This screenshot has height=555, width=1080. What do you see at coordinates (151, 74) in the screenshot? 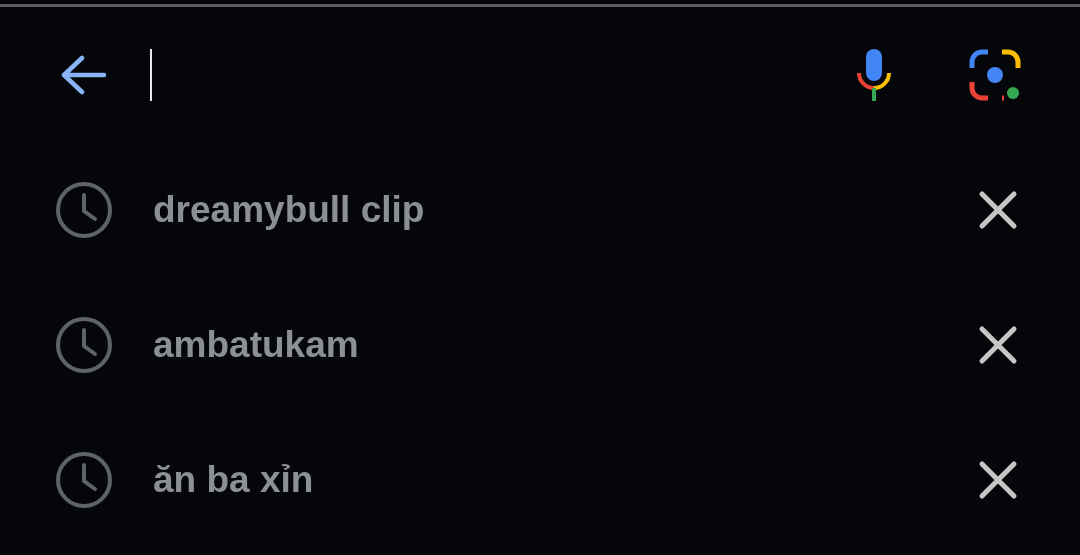
I see `text-cursor` at bounding box center [151, 74].